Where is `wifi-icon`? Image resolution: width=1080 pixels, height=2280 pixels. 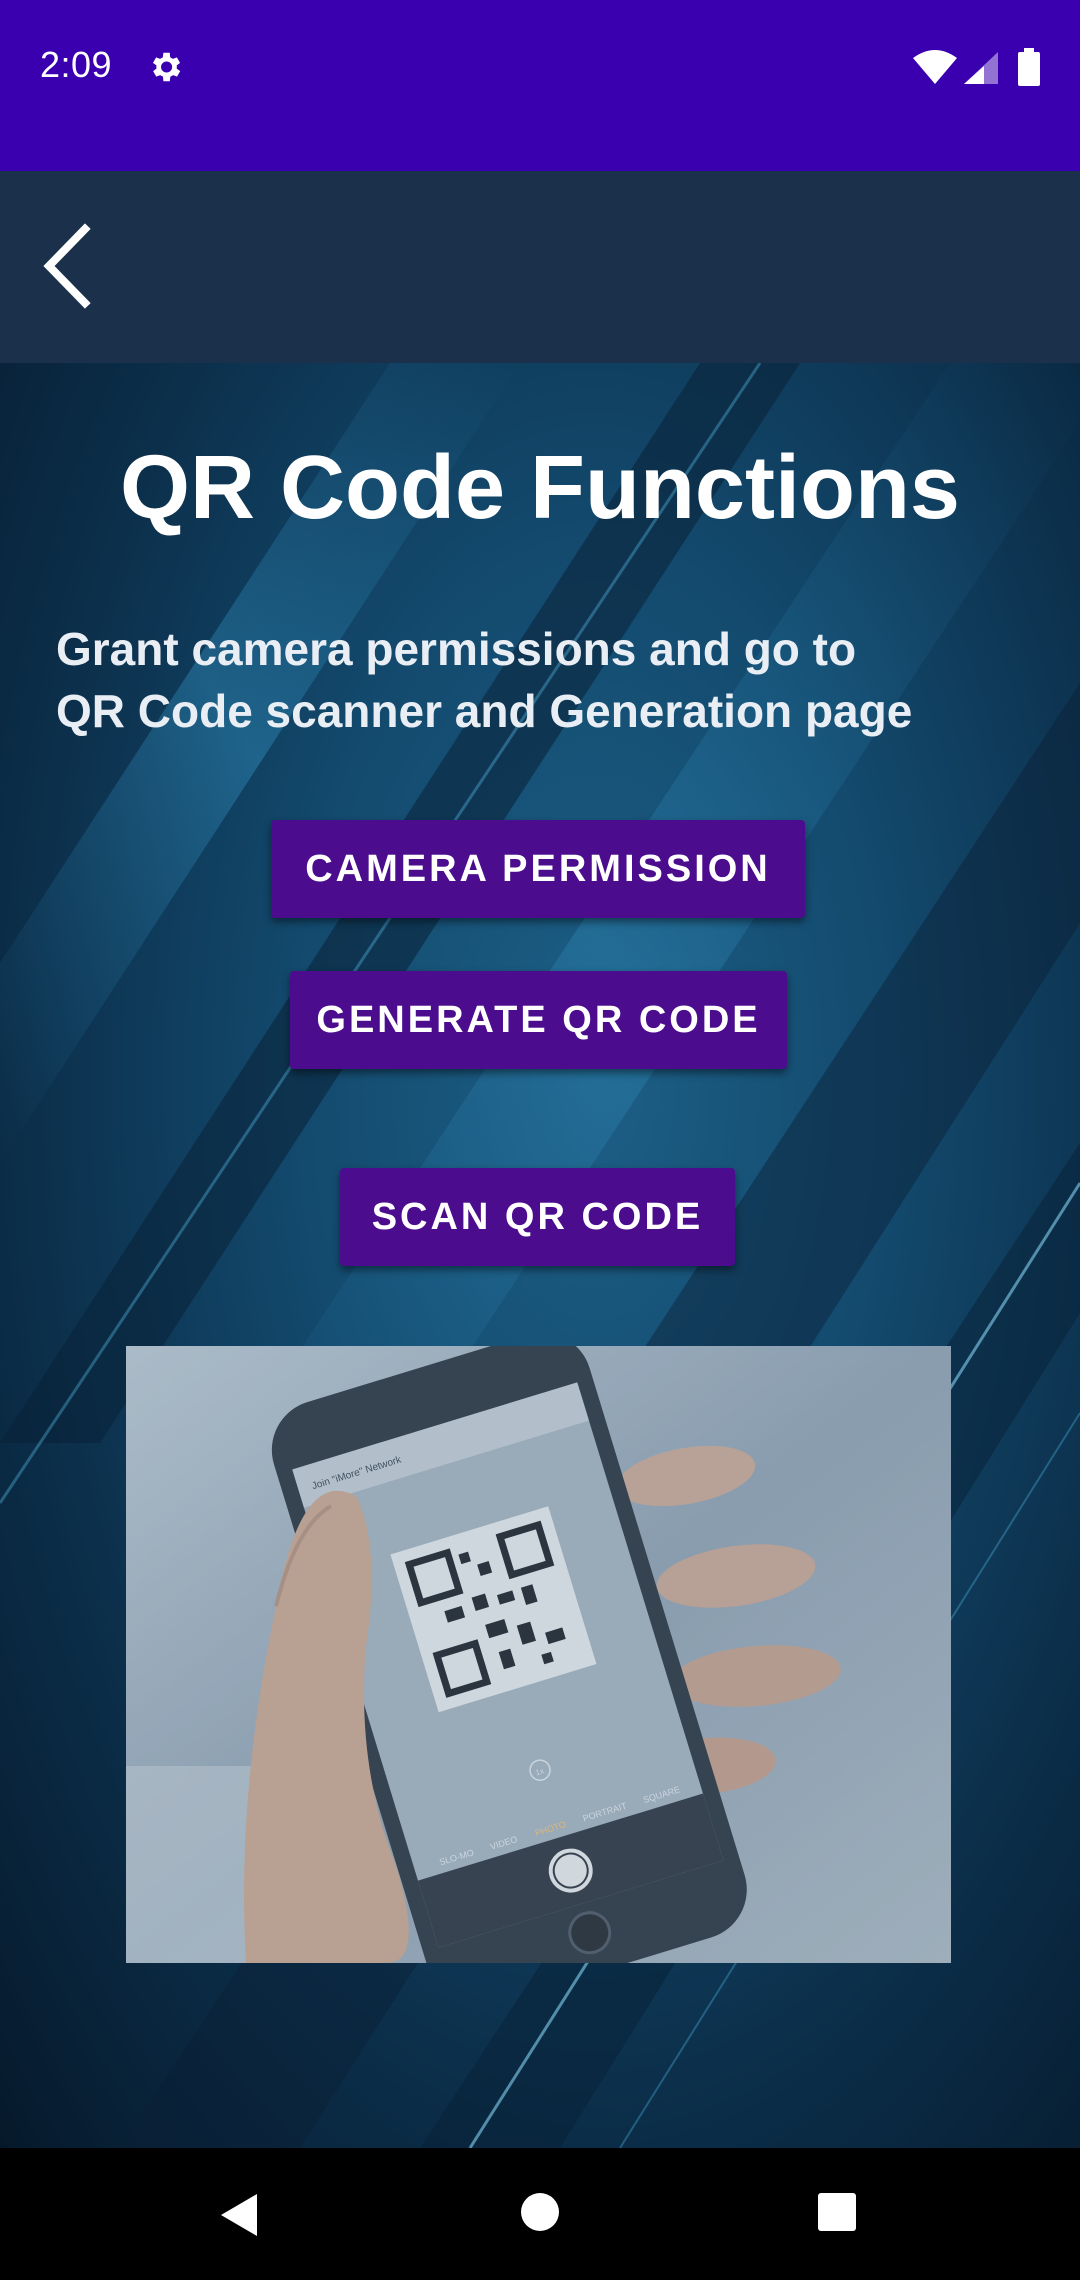
wifi-icon is located at coordinates (935, 67).